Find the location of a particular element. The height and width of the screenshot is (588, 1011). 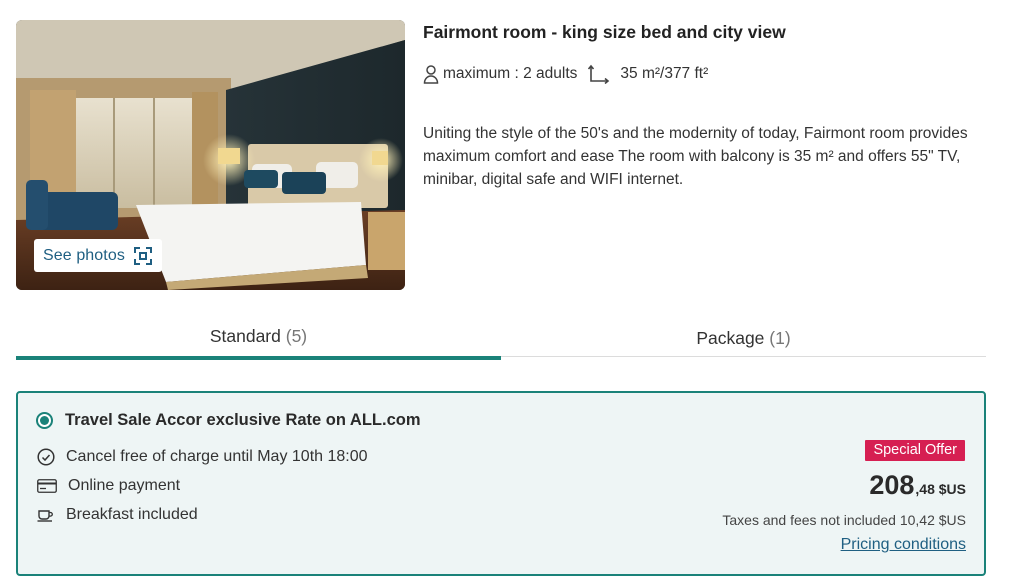

perk-breakfast-label: Breakfast included is located at coordinates (132, 514).